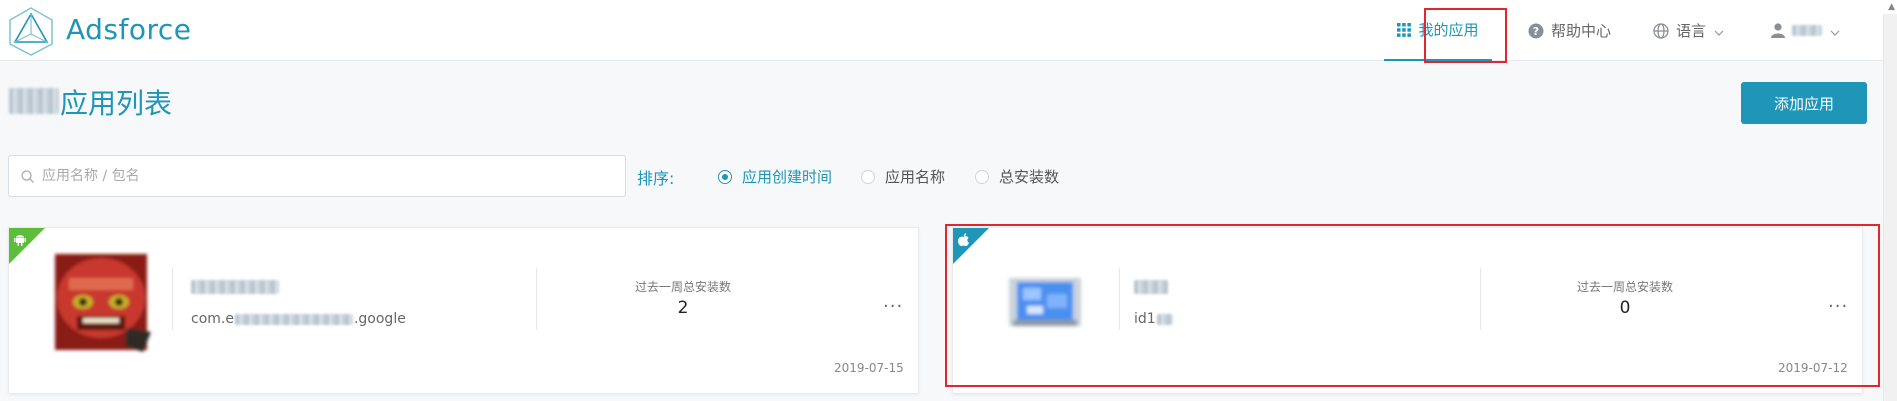 This screenshot has height=401, width=1897. I want to click on package-name: com.e .google, so click(298, 319).